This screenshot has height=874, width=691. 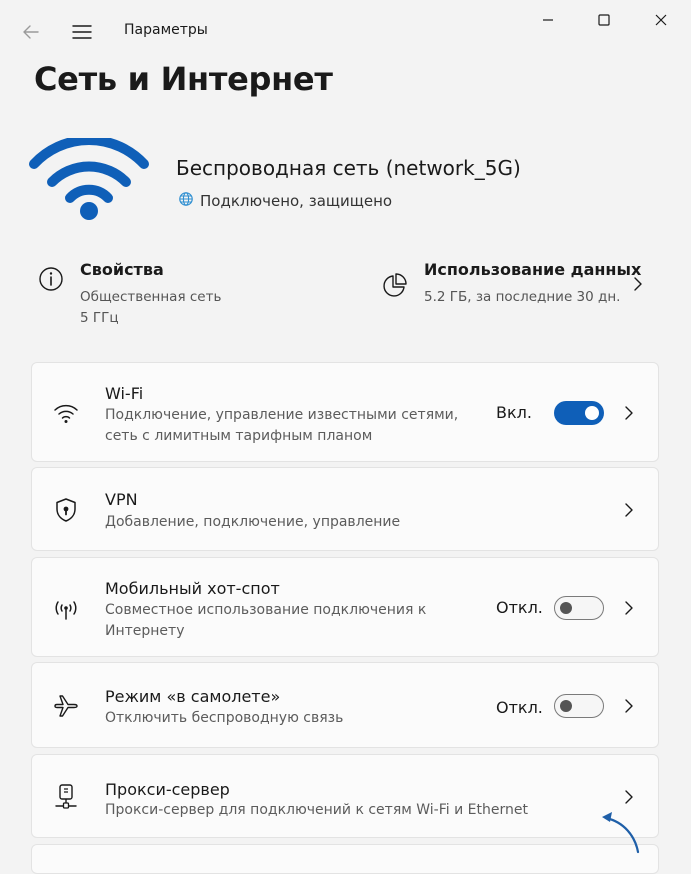 I want to click on page-title: Сеть и Интернет, so click(x=183, y=79).